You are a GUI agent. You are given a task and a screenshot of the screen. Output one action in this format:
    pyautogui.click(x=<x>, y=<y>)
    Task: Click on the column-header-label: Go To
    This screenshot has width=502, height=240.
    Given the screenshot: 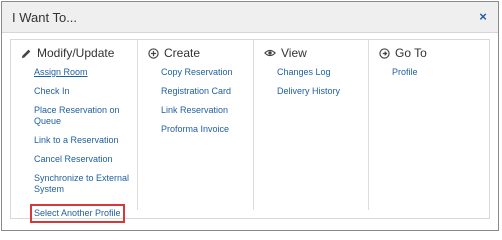 What is the action you would take?
    pyautogui.click(x=411, y=53)
    